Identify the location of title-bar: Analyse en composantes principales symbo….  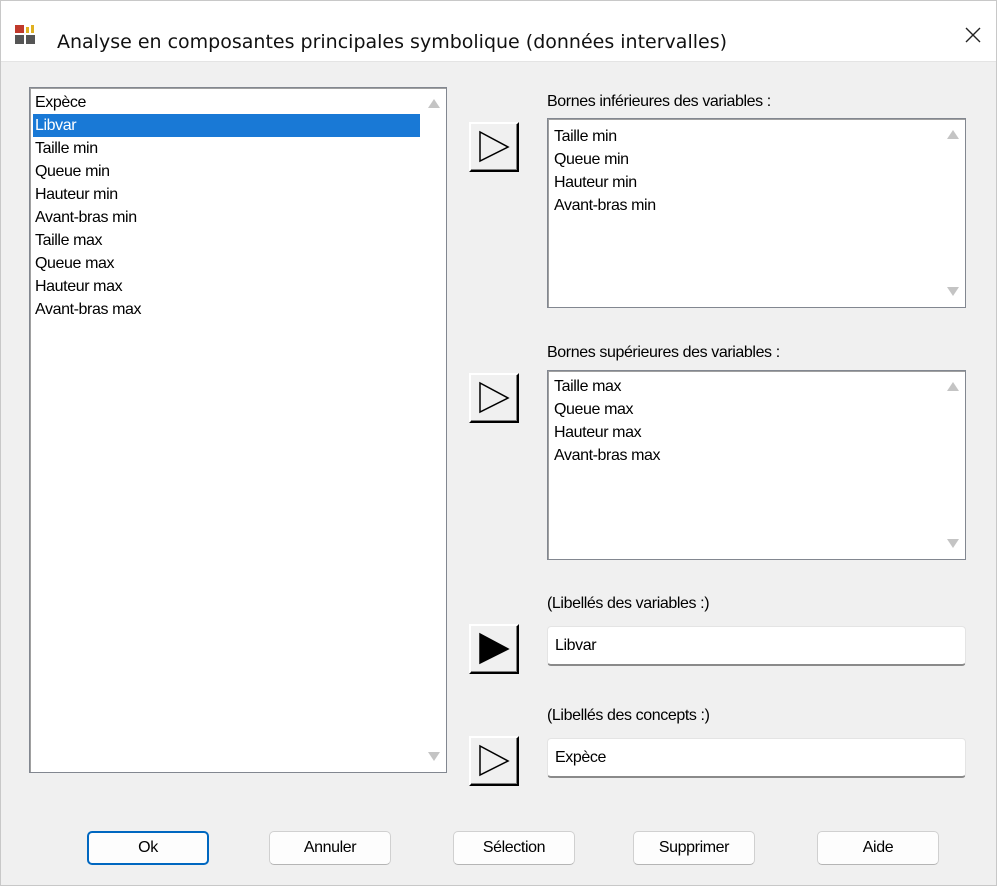
(498, 31).